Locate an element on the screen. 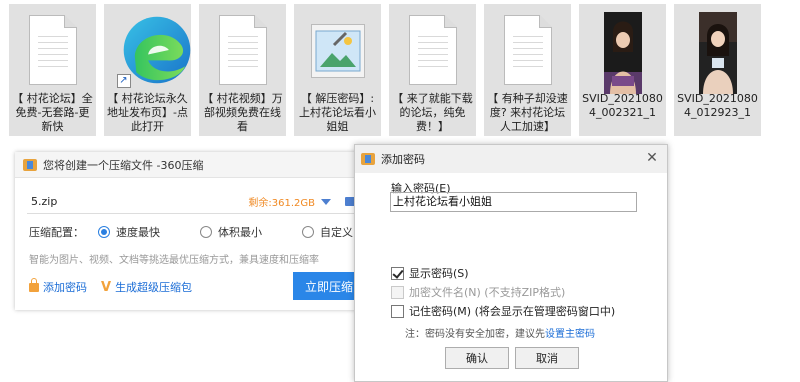 The height and width of the screenshot is (382, 800). compress-config-row: 压缩配置： 速度最快 体积最小 自定义 is located at coordinates (191, 232).